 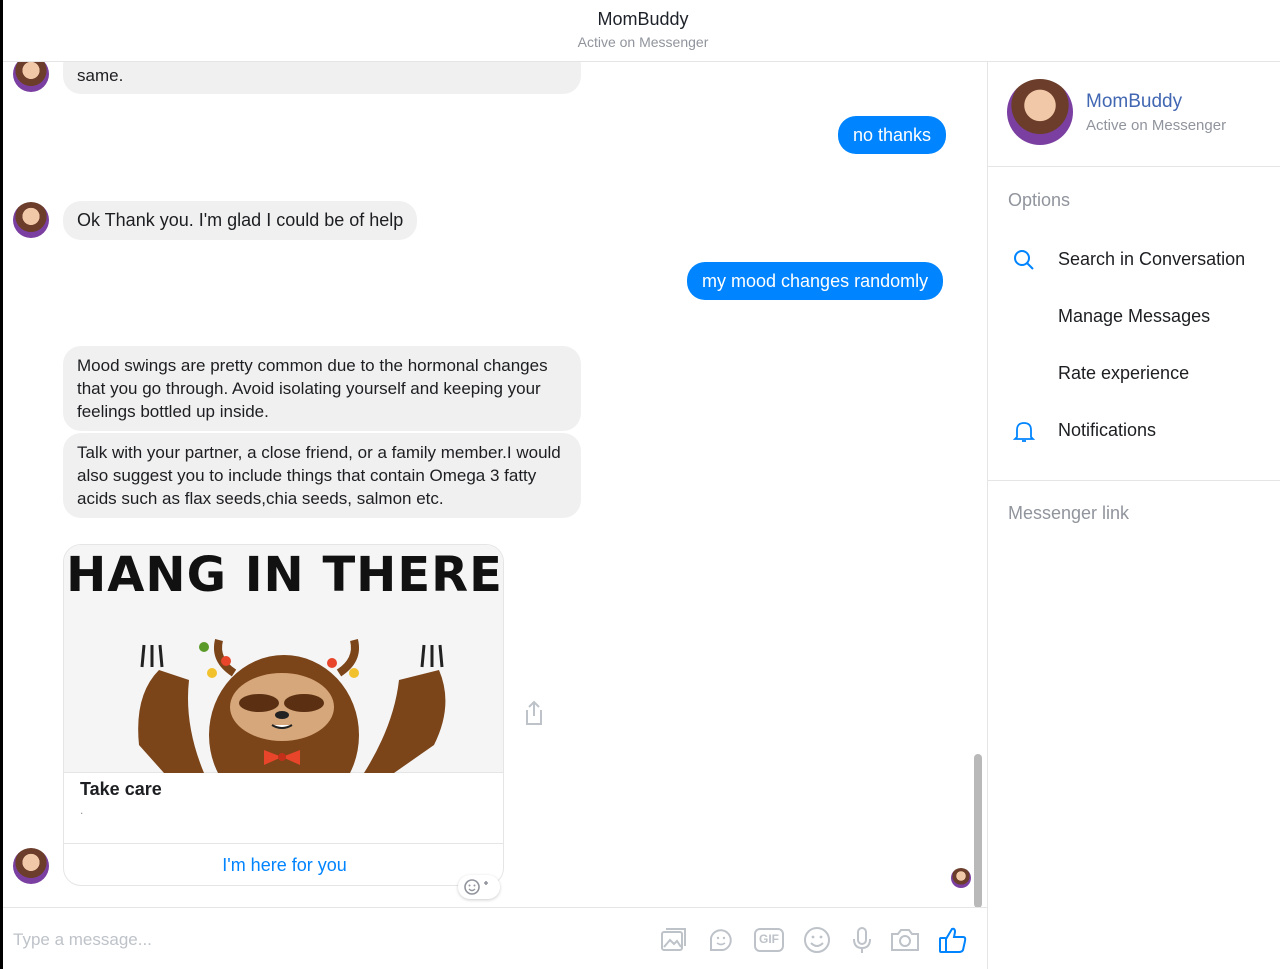 I want to click on sticker-icon, so click(x=721, y=940).